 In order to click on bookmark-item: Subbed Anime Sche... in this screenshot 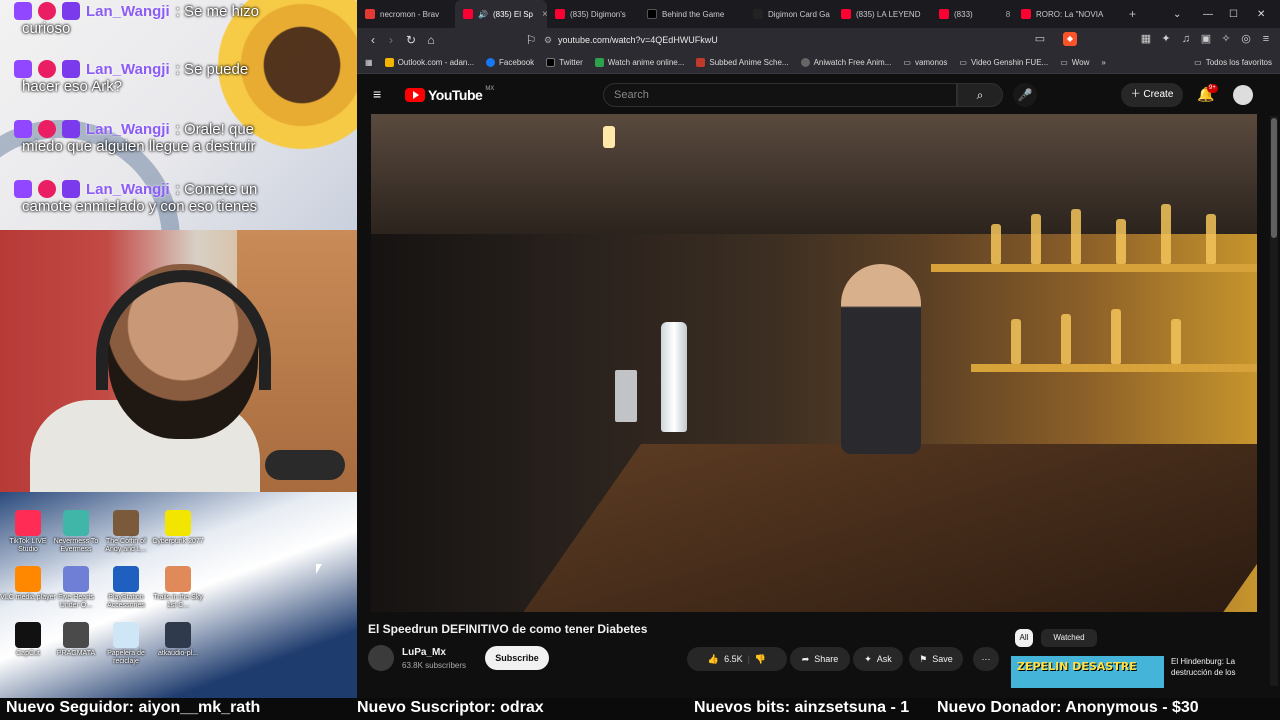, I will do `click(742, 62)`.